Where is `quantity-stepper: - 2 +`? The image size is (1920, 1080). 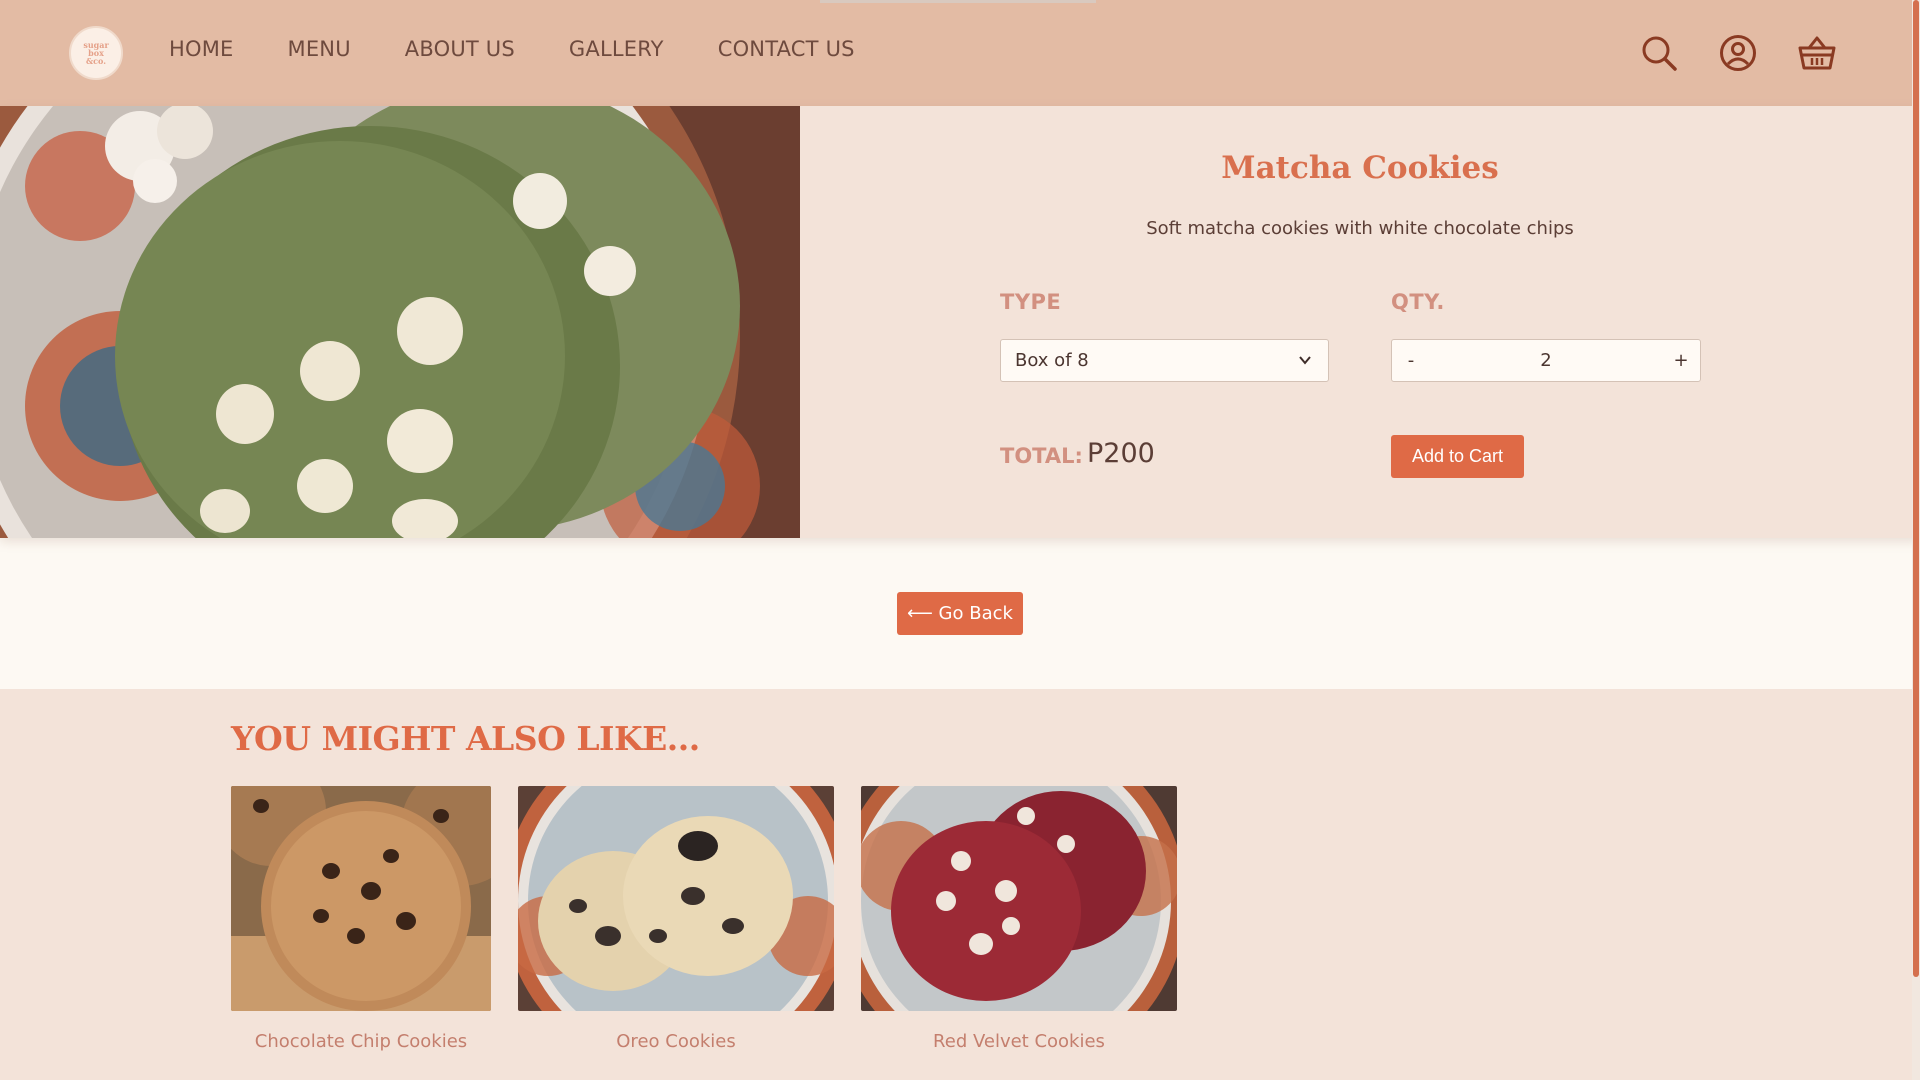 quantity-stepper: - 2 + is located at coordinates (1546, 360).